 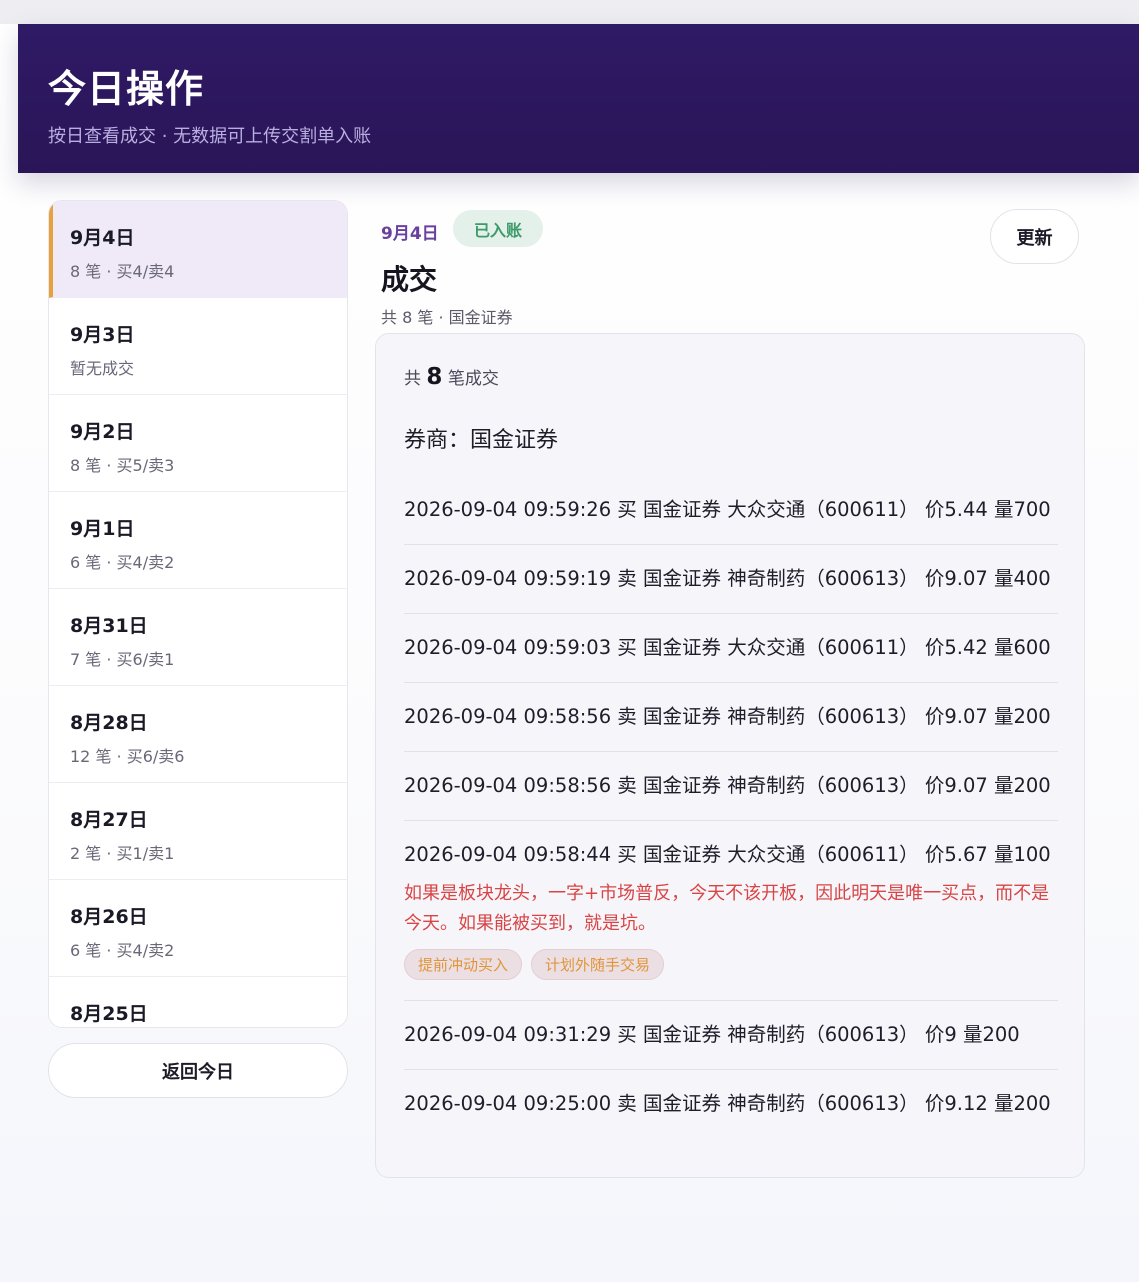 I want to click on date-label: 8月28日, so click(x=109, y=723).